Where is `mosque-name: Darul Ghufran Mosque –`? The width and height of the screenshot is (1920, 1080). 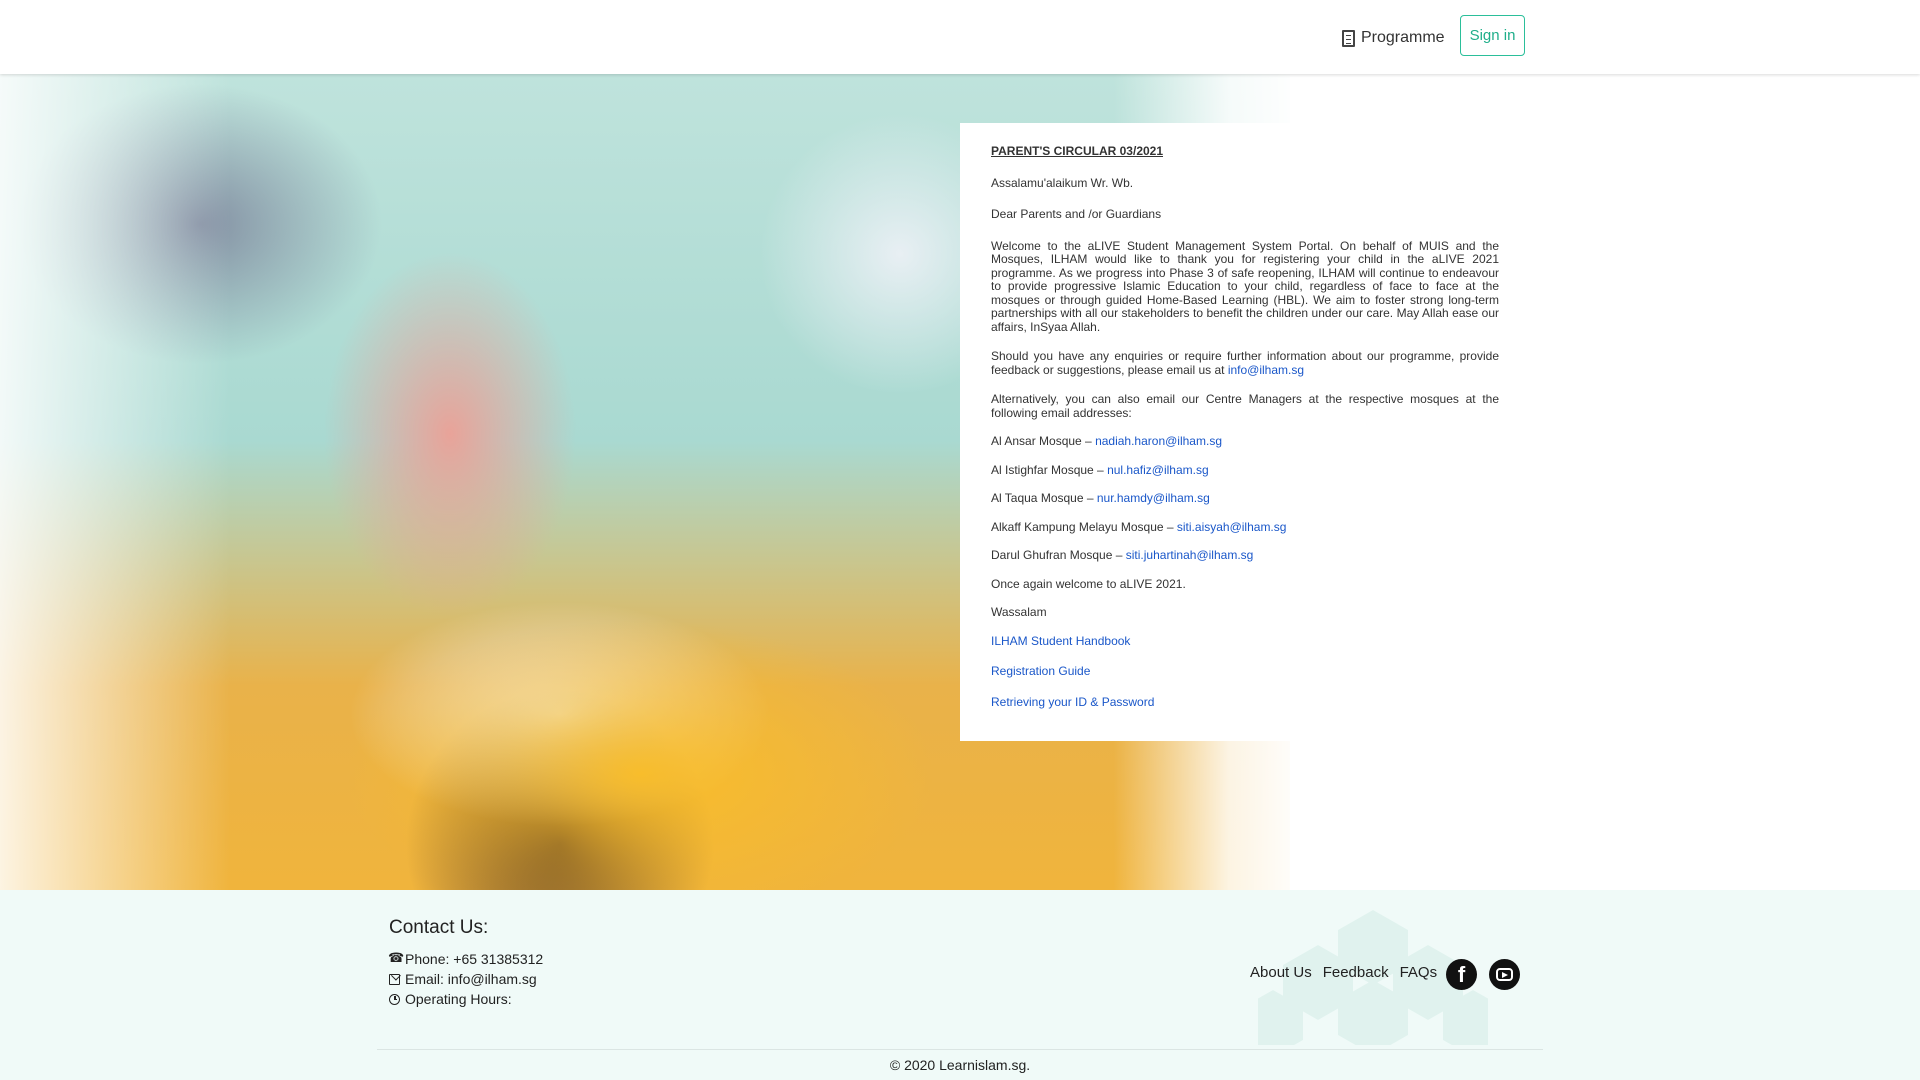 mosque-name: Darul Ghufran Mosque – is located at coordinates (1058, 555).